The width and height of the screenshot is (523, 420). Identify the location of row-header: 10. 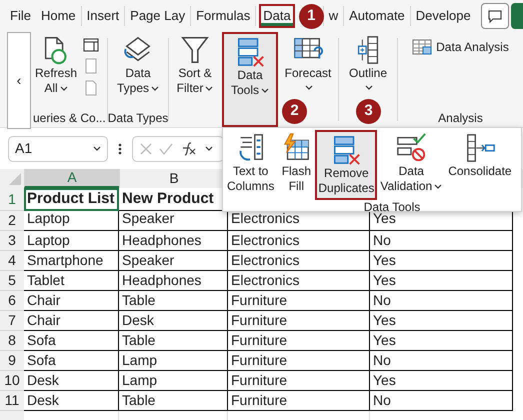
(12, 381).